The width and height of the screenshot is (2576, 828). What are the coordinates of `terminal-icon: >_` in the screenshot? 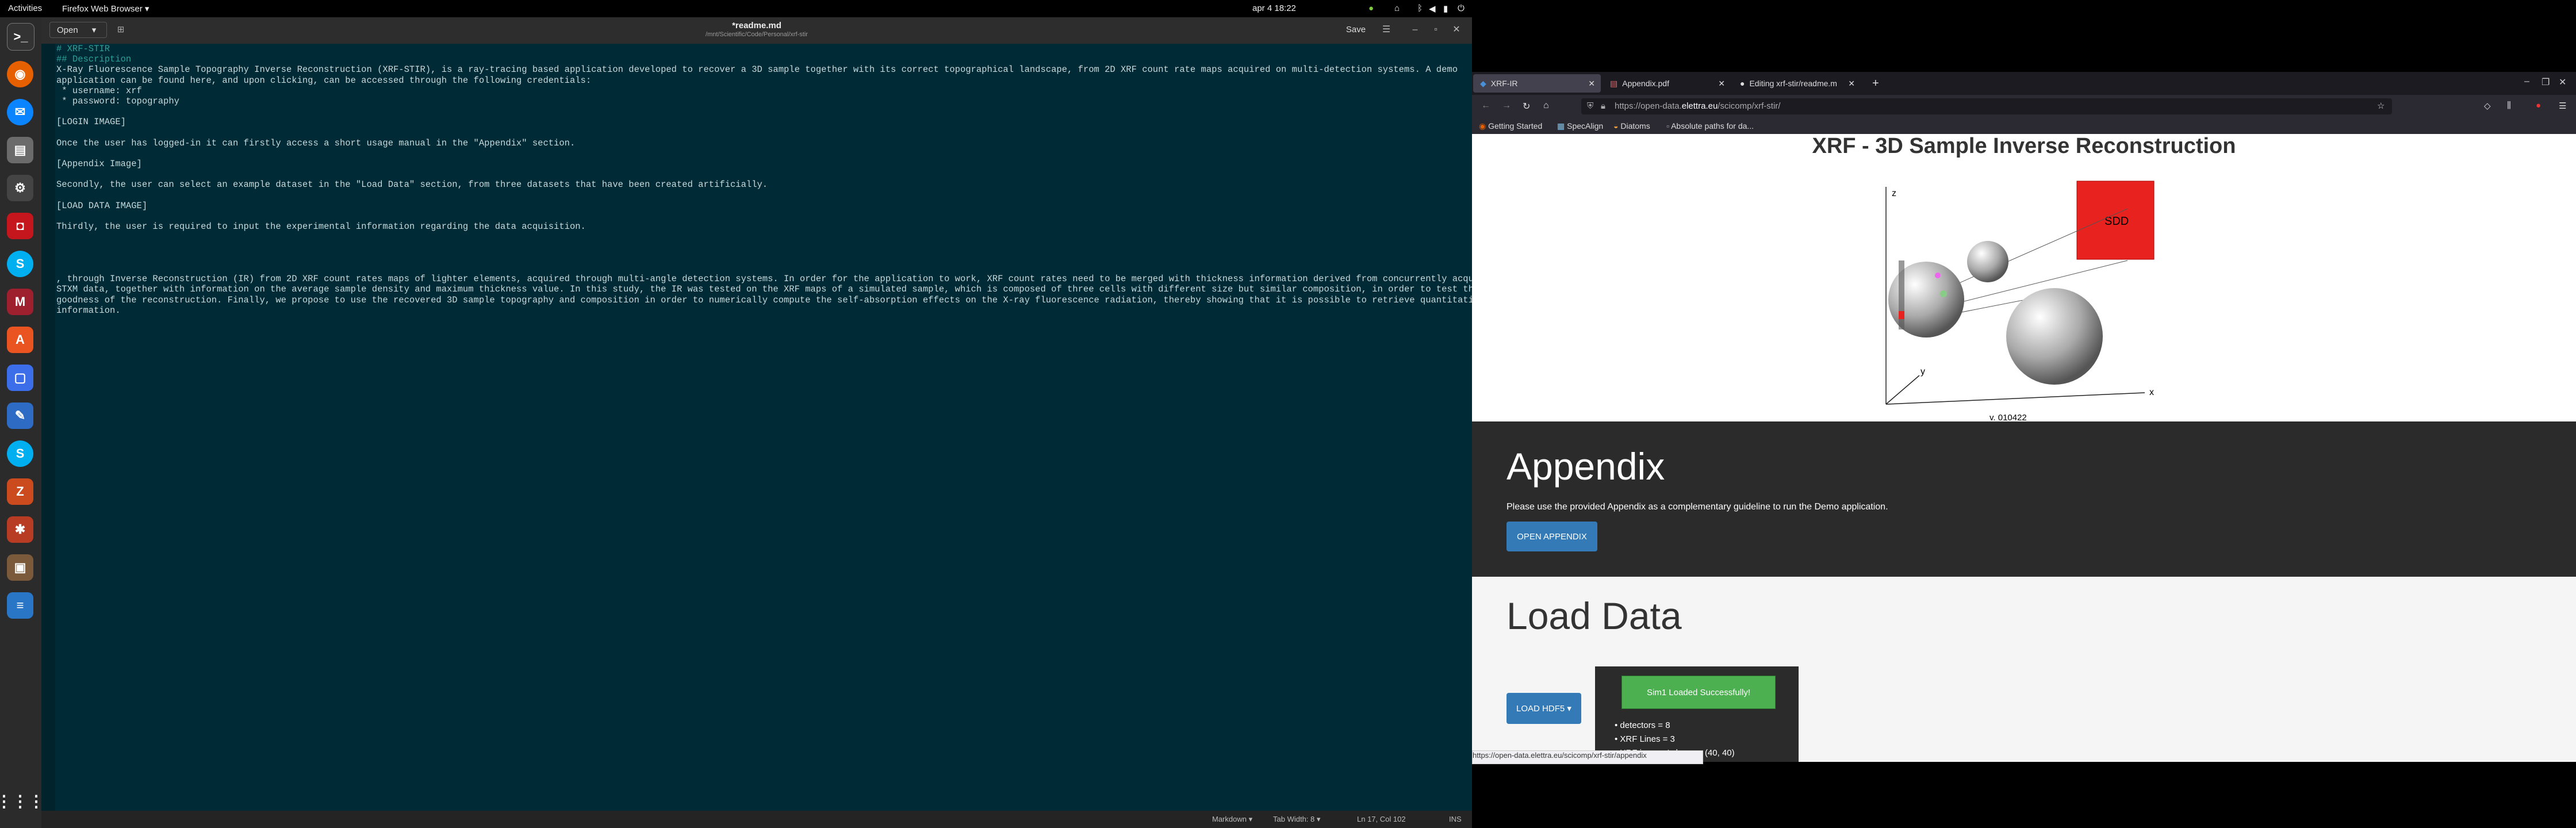 It's located at (20, 37).